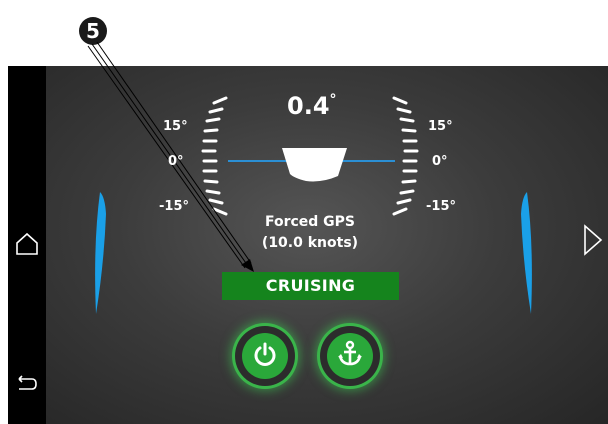 Image resolution: width=608 pixels, height=424 pixels. I want to click on power-button, so click(265, 356).